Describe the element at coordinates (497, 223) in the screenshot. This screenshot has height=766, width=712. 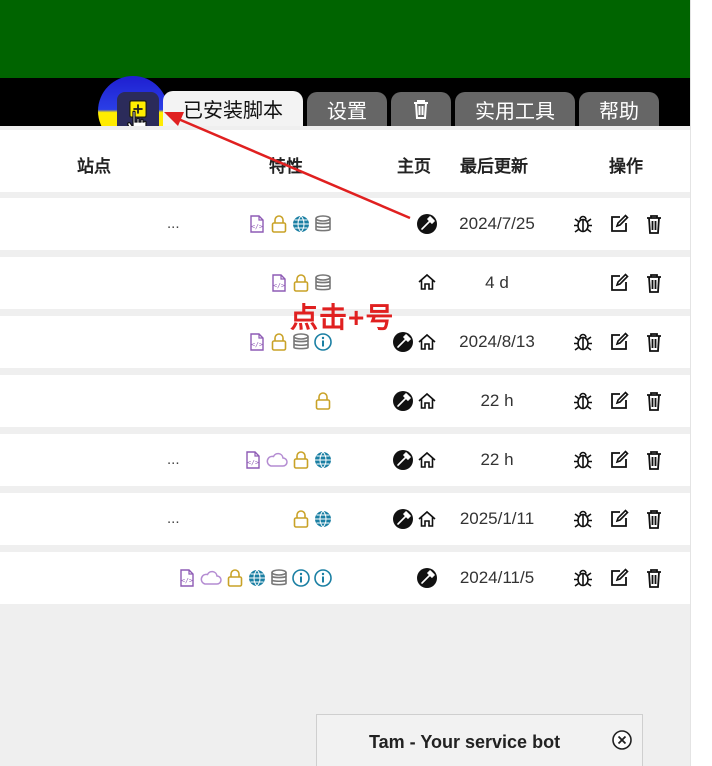
I see `last-updated: 2024/7/25` at that location.